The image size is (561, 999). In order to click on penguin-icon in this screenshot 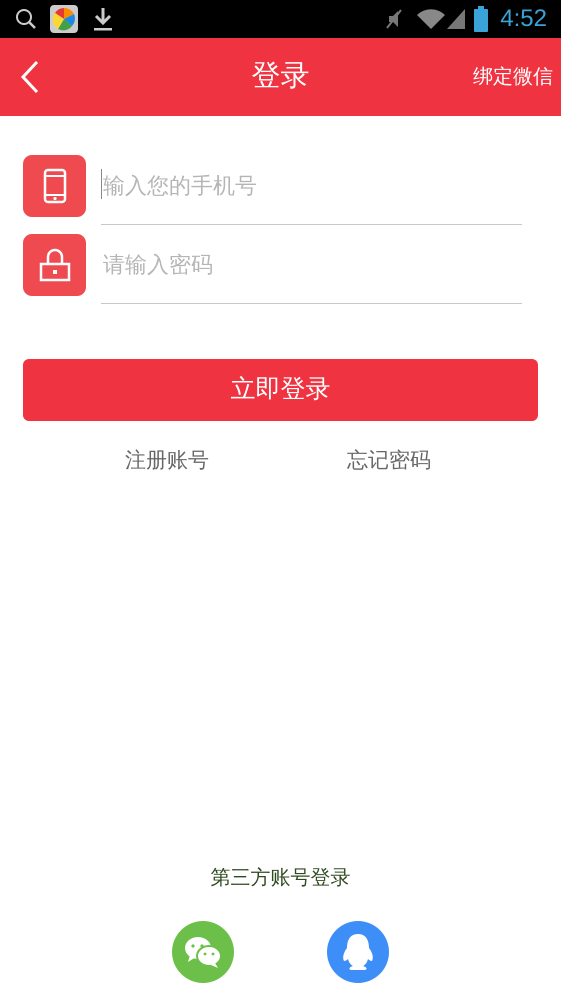, I will do `click(358, 952)`.